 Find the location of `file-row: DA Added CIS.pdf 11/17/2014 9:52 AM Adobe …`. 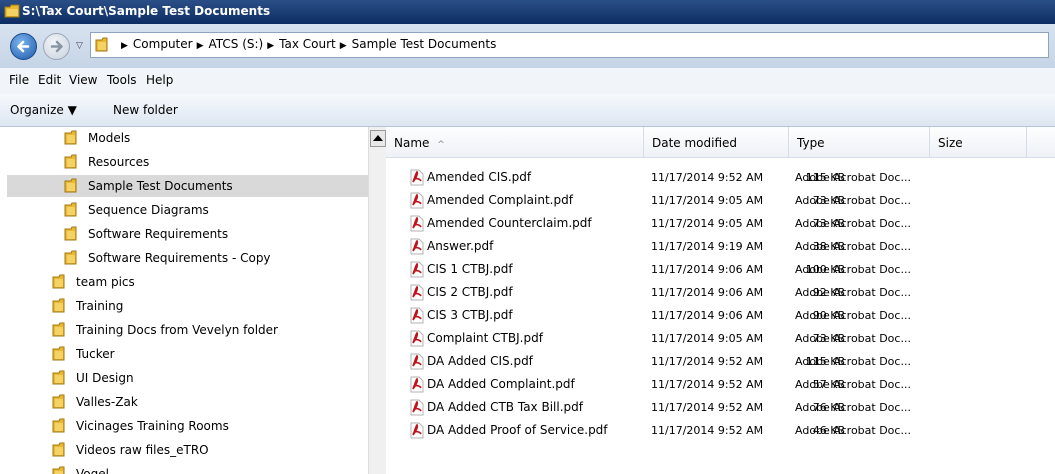

file-row: DA Added CIS.pdf 11/17/2014 9:52 AM Adobe … is located at coordinates (720, 361).